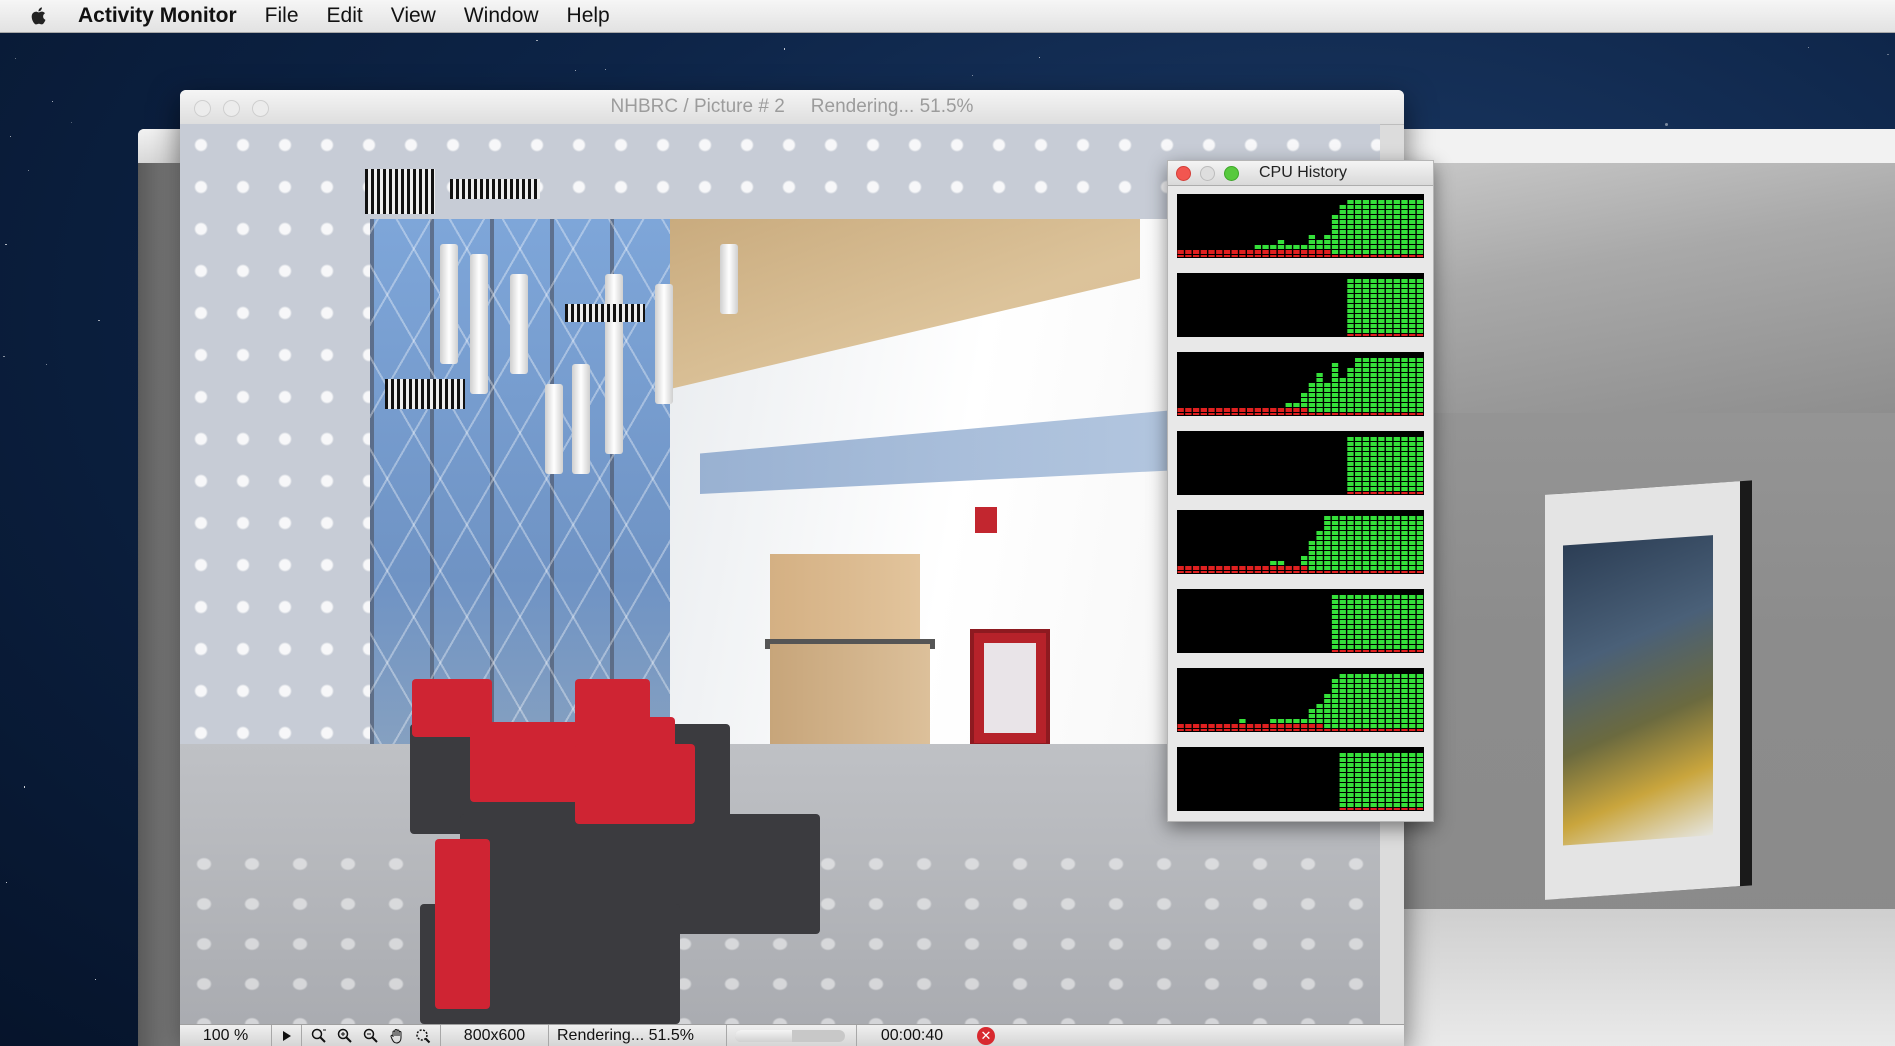 This screenshot has height=1046, width=1895. Describe the element at coordinates (371, 1036) in the screenshot. I see `zoom-out-icon` at that location.